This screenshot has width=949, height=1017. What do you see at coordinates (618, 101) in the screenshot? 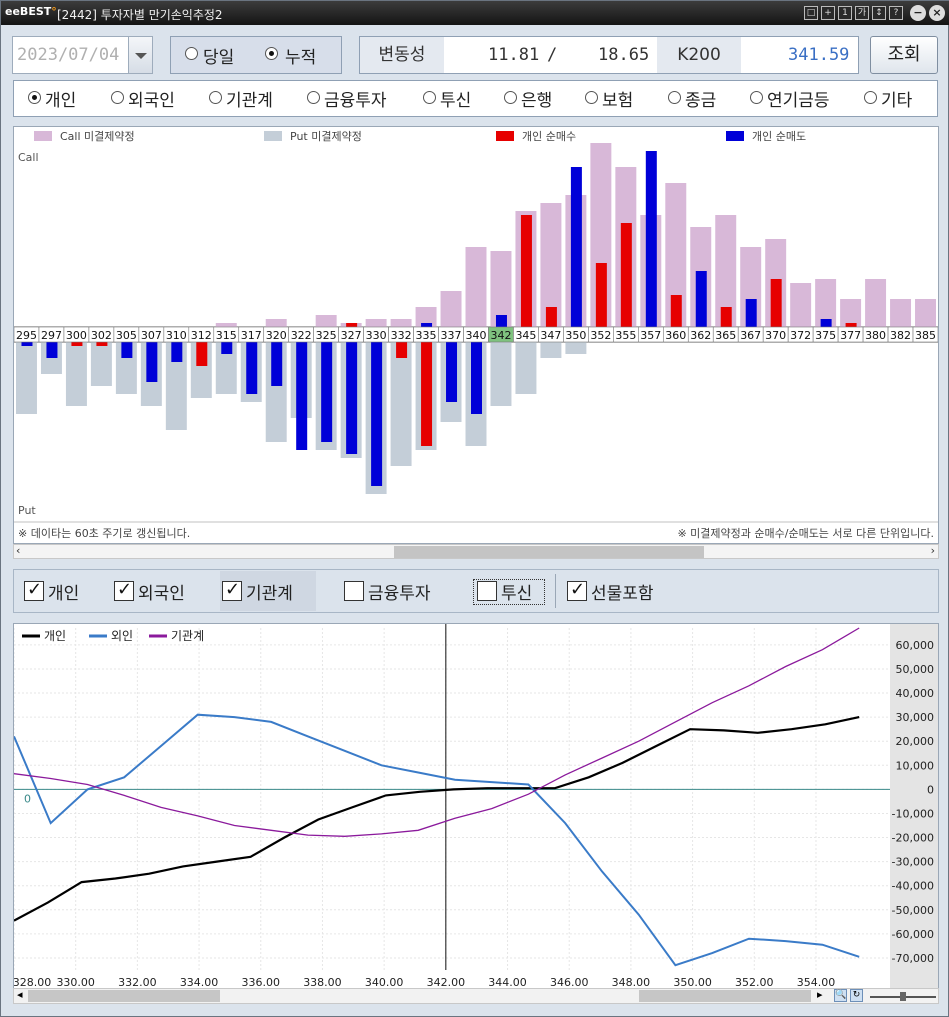
I see `investor-label-6: 보험` at bounding box center [618, 101].